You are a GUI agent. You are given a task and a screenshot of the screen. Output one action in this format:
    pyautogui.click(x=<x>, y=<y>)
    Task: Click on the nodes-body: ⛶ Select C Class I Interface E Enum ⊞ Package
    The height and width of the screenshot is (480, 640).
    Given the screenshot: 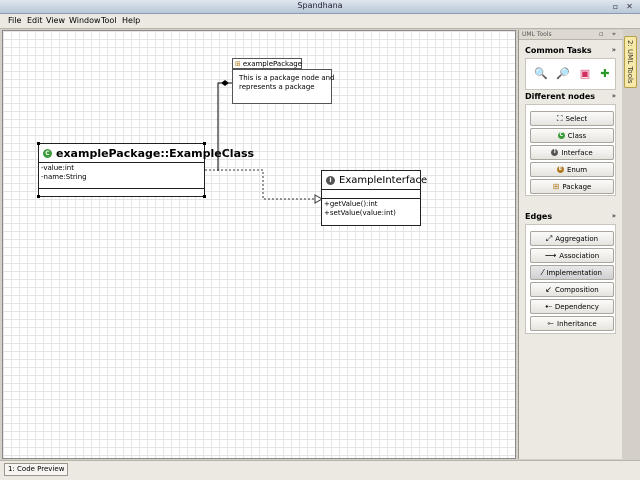 What is the action you would take?
    pyautogui.click(x=570, y=150)
    